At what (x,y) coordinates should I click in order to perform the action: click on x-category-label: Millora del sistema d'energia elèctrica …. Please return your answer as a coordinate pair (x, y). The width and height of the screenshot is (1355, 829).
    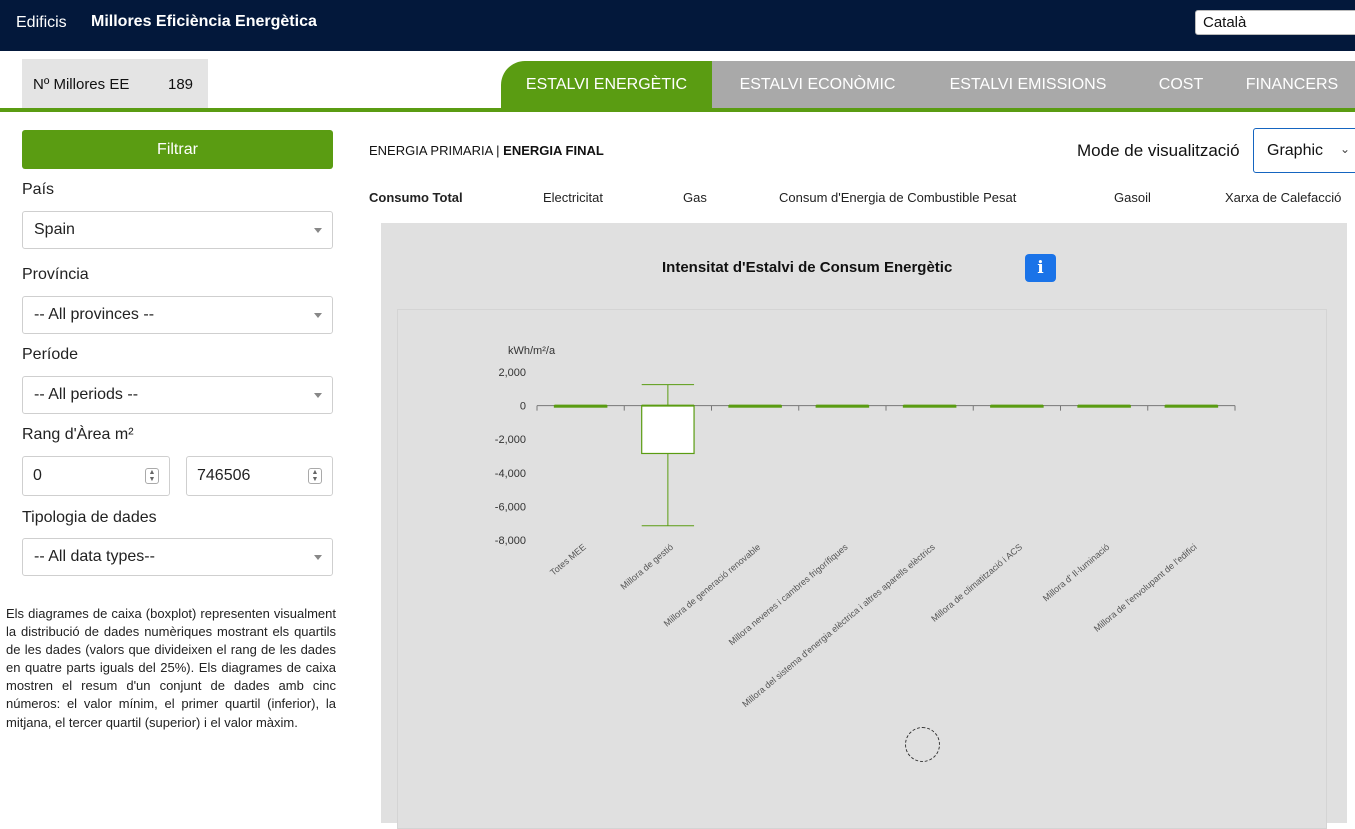
    Looking at the image, I should click on (838, 626).